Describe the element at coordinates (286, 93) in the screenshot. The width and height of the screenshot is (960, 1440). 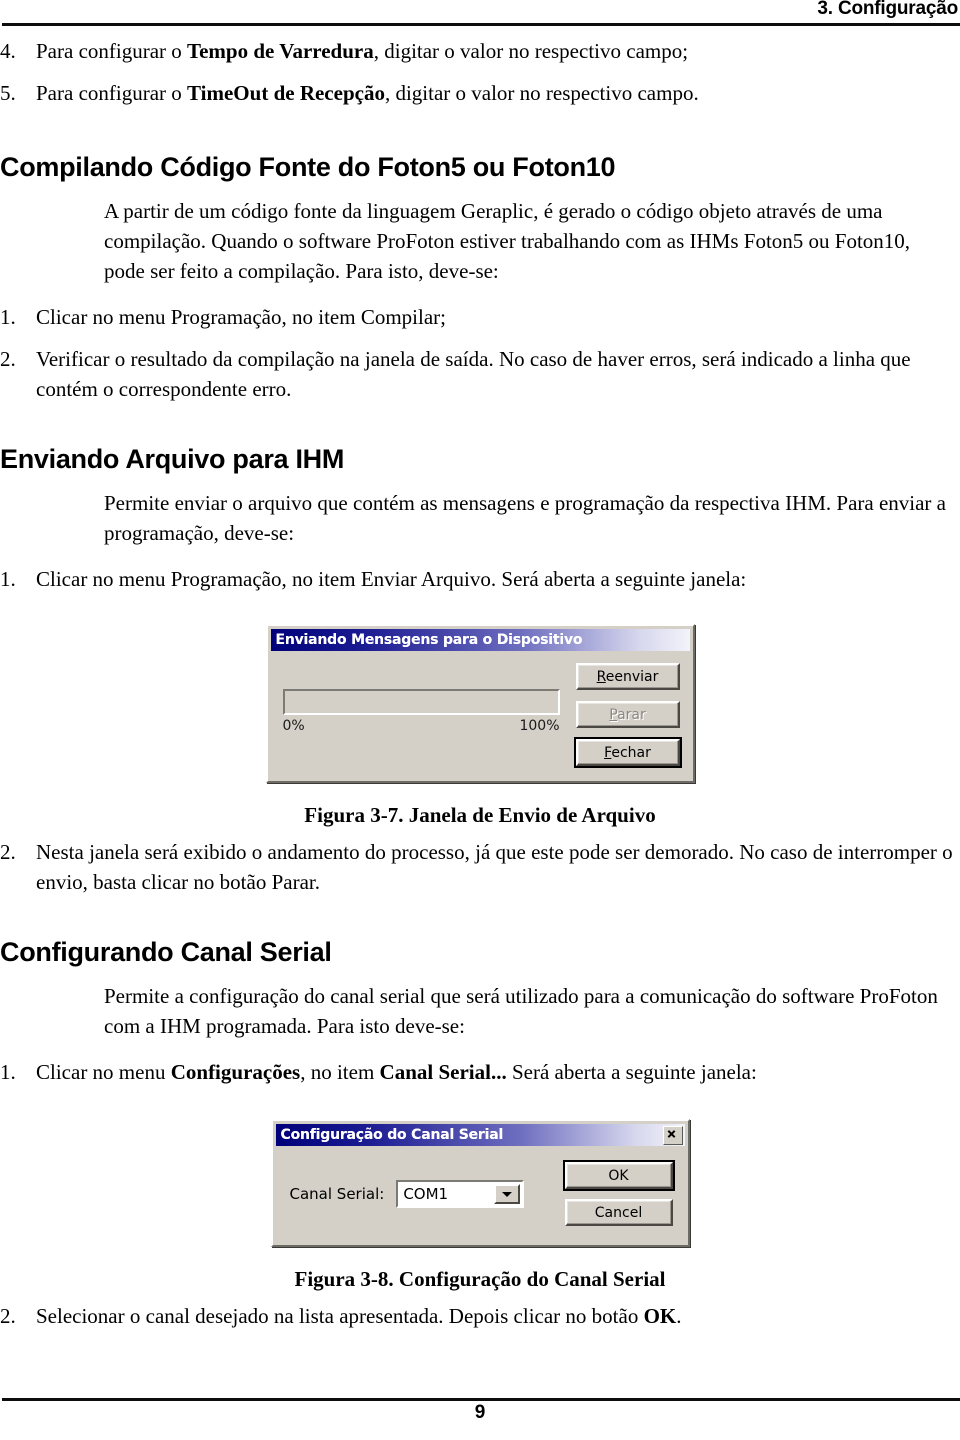
I see `list-item-text-bold: TimeOut de Recepção` at that location.